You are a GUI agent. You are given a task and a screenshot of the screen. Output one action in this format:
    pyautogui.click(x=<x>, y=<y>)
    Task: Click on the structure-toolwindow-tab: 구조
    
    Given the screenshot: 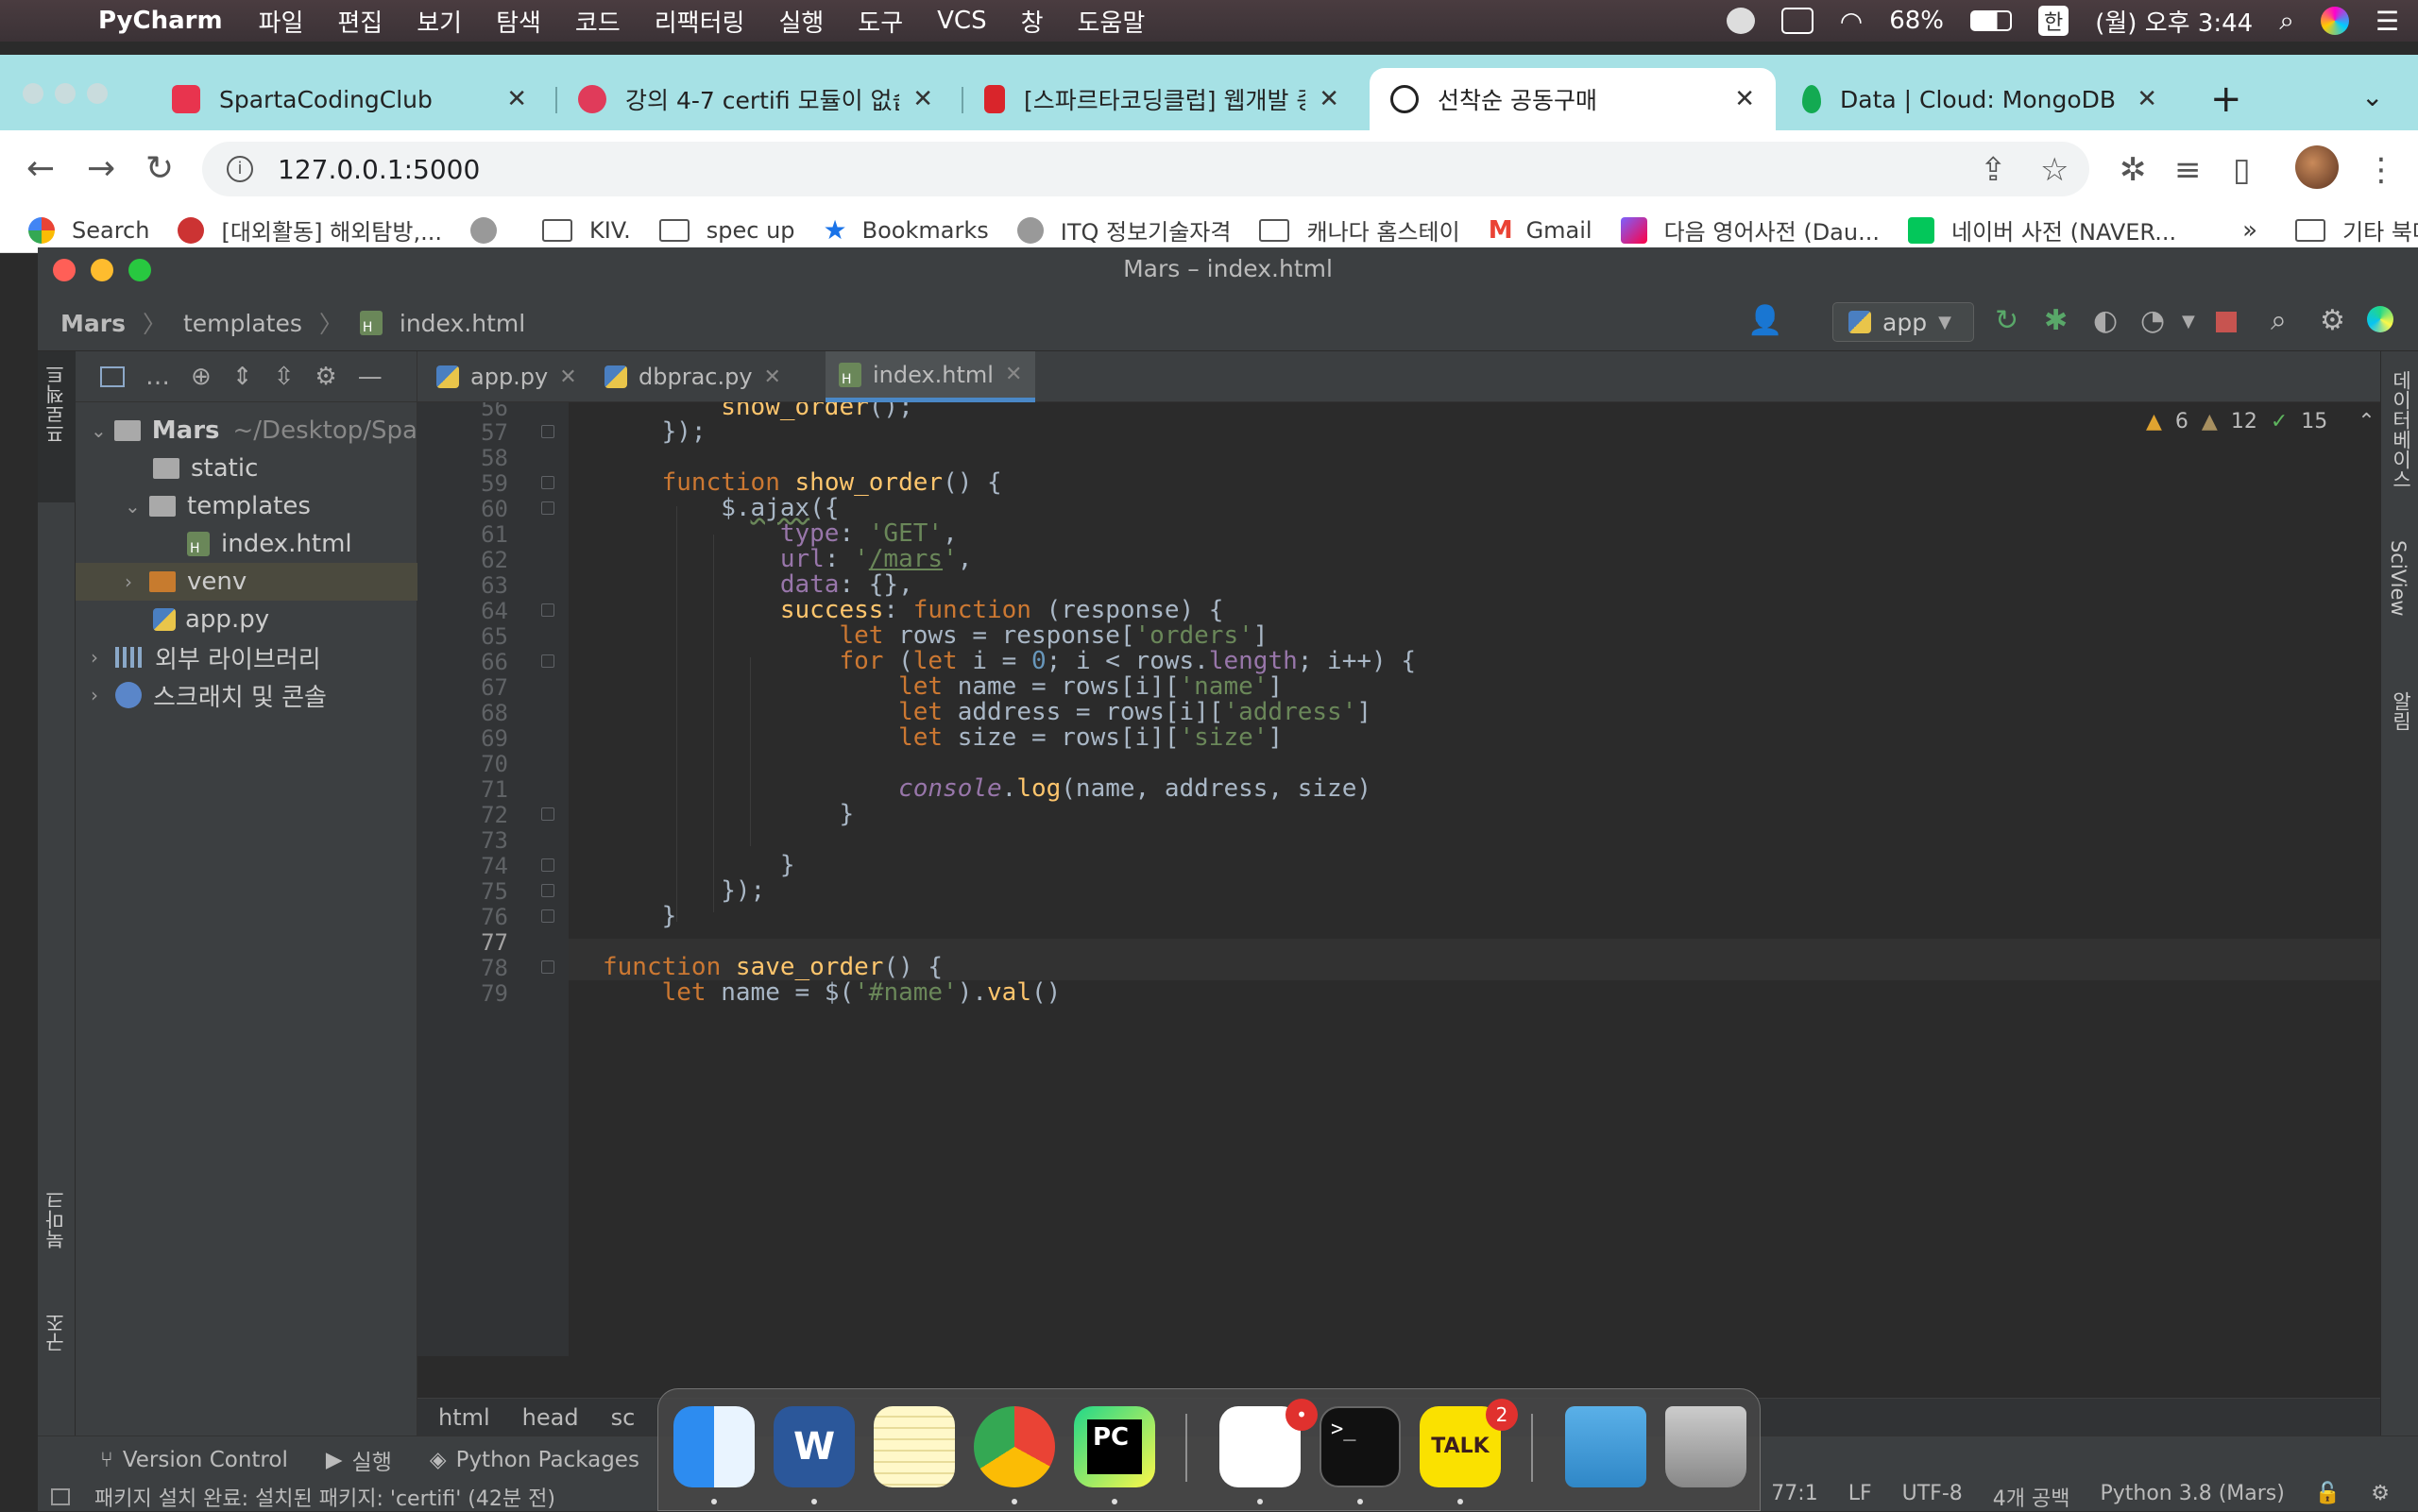 What is the action you would take?
    pyautogui.click(x=56, y=1332)
    